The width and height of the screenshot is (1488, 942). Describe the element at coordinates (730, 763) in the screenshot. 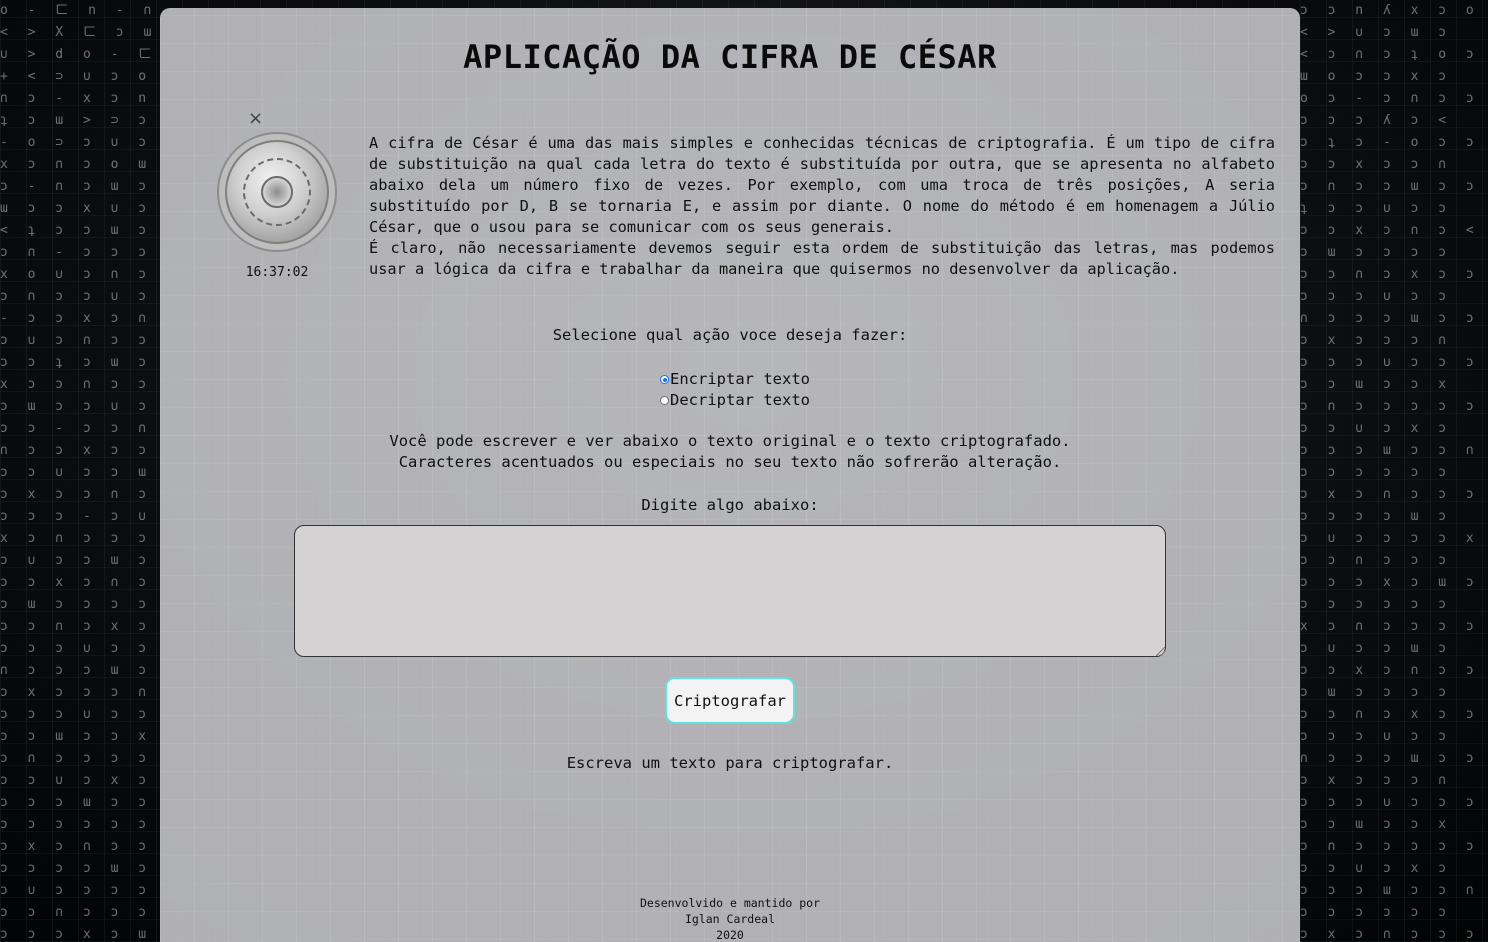

I see `result-text: Escreva um texto para criptografar.` at that location.